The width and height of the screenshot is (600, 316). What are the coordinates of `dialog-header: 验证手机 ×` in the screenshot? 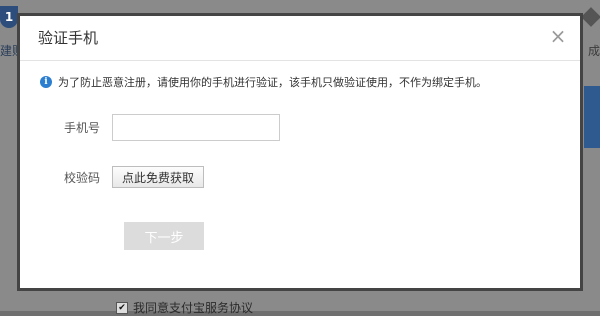 It's located at (300, 38).